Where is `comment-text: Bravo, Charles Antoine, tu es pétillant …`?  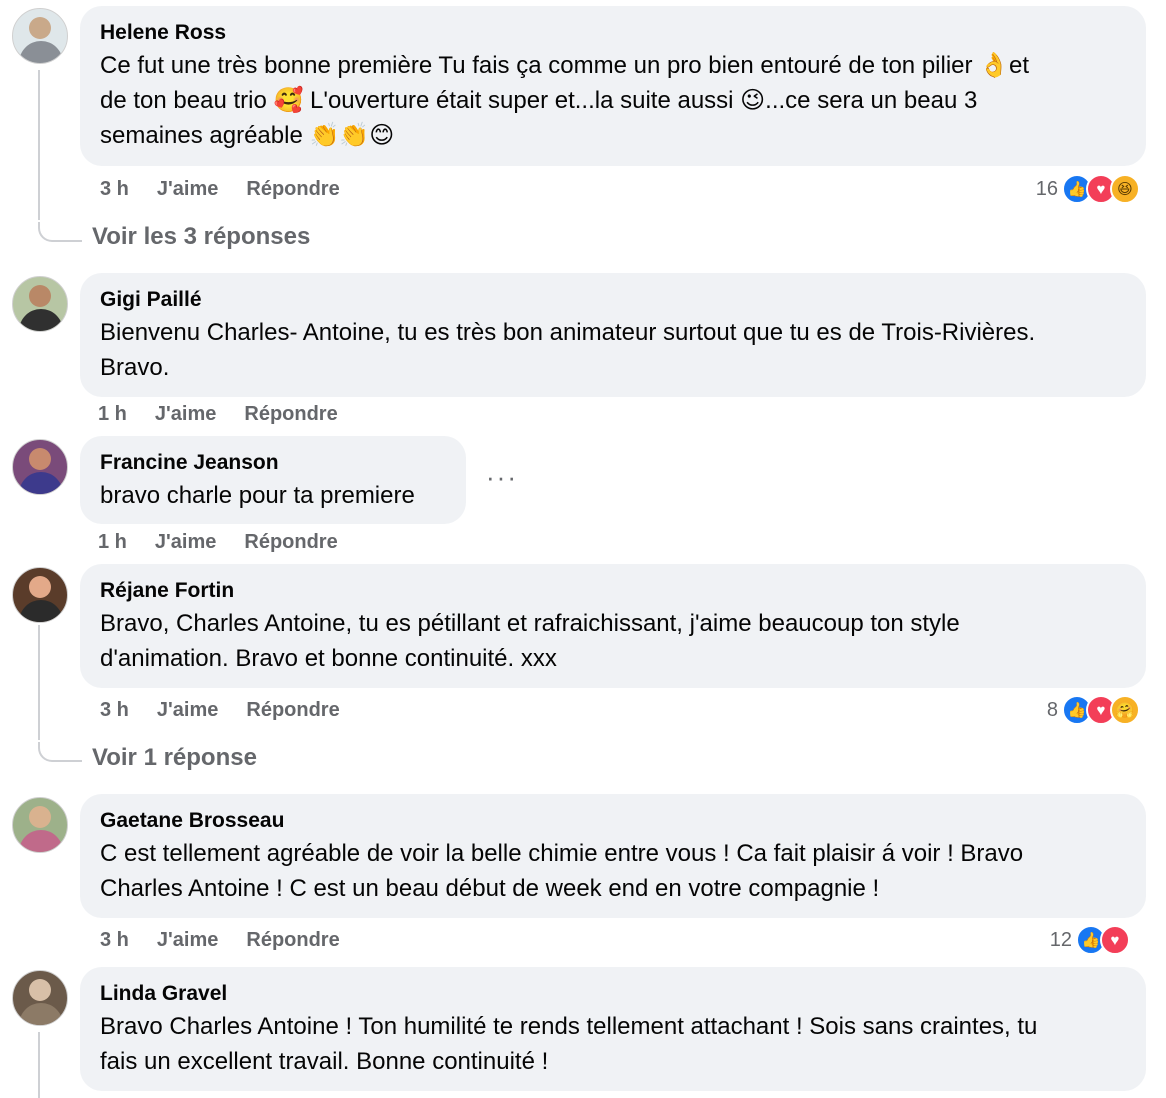
comment-text: Bravo, Charles Antoine, tu es pétillant … is located at coordinates (530, 641).